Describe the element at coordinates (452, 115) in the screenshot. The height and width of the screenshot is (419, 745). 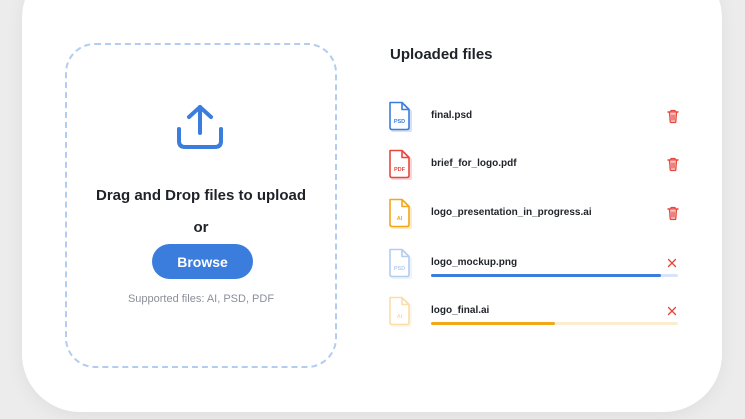
I see `file-name: final.psd` at that location.